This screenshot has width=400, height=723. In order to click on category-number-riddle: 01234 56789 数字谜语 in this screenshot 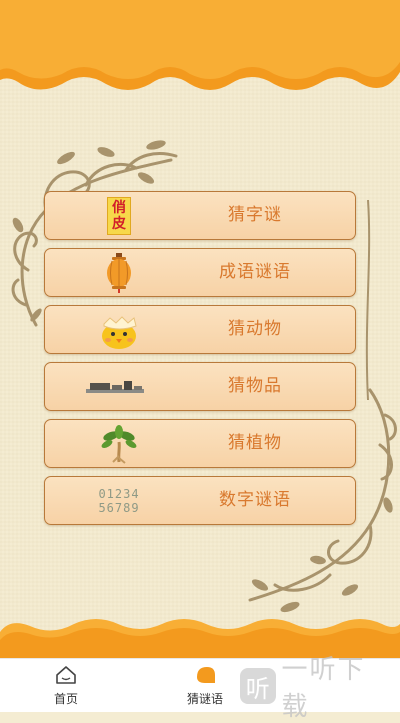, I will do `click(200, 500)`.